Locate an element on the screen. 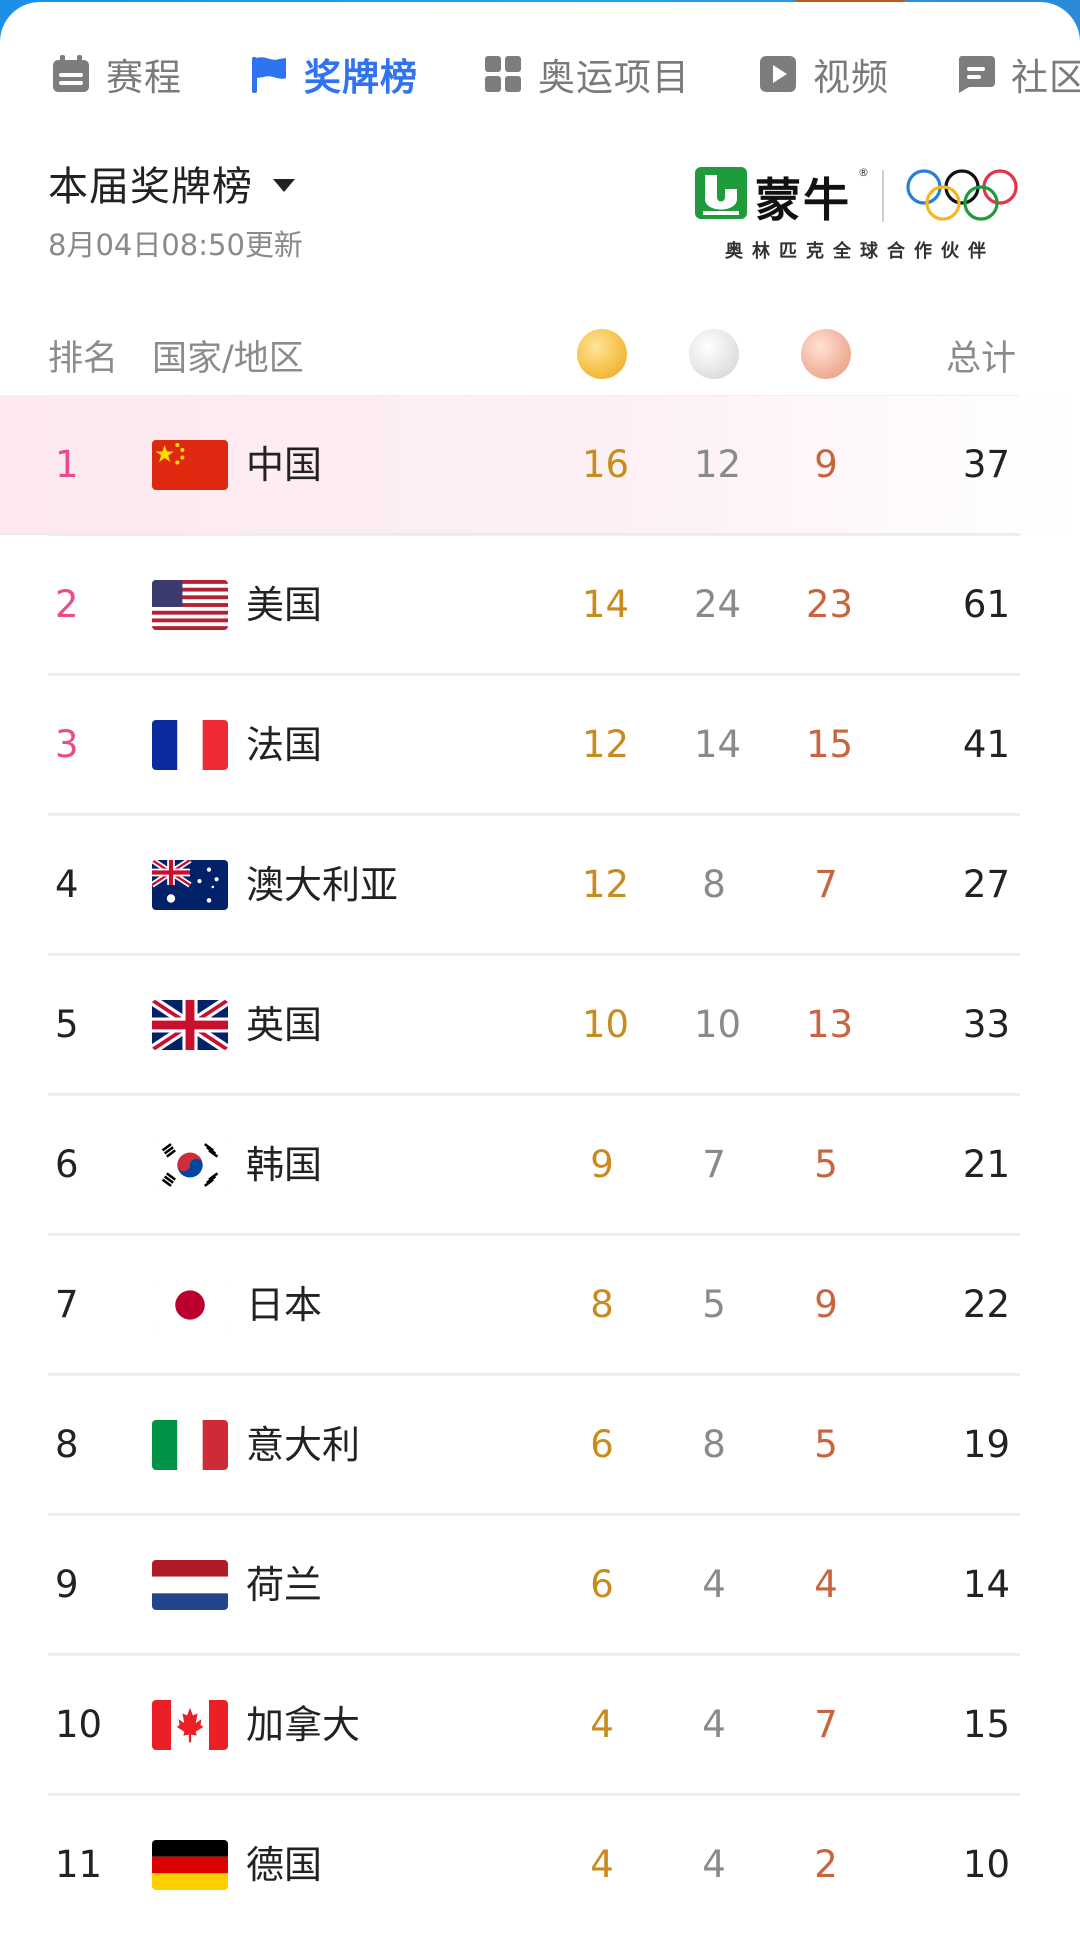 The height and width of the screenshot is (1935, 1080). page-title: 本届奖牌榜 is located at coordinates (150, 187).